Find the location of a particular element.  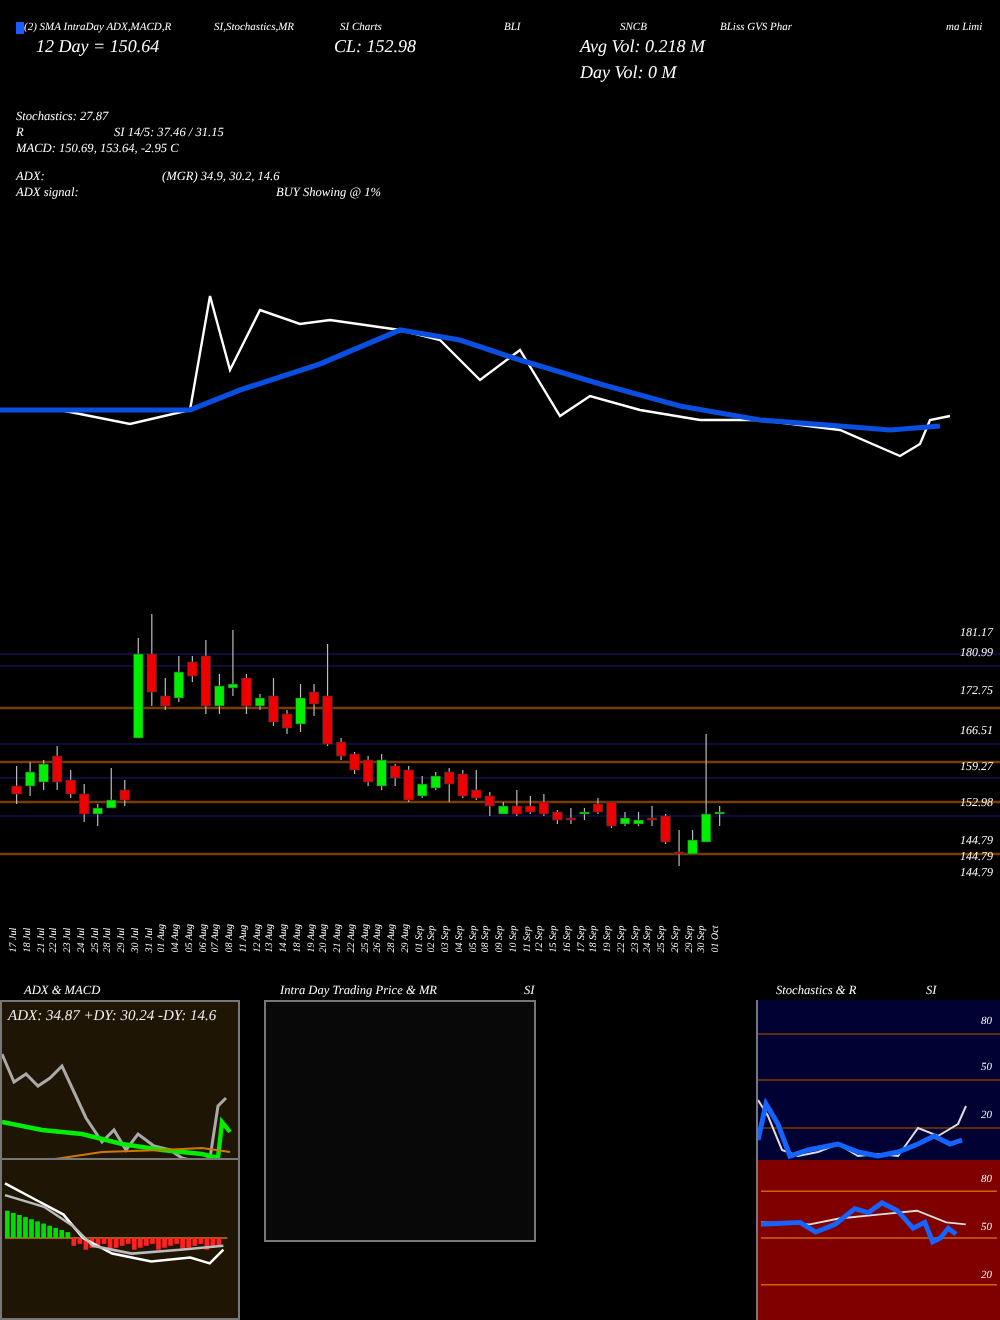

average-volume: Avg Vol: 0.218 M is located at coordinates (642, 46).